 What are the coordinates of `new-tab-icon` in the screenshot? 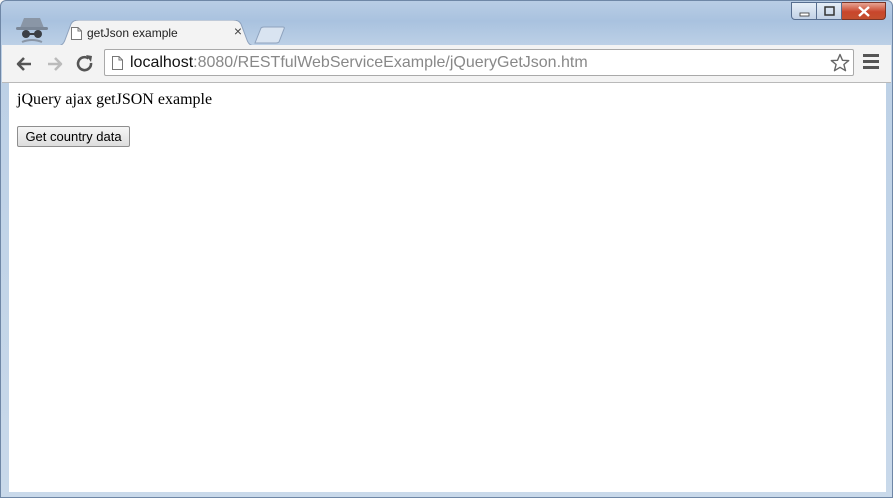 It's located at (270, 35).